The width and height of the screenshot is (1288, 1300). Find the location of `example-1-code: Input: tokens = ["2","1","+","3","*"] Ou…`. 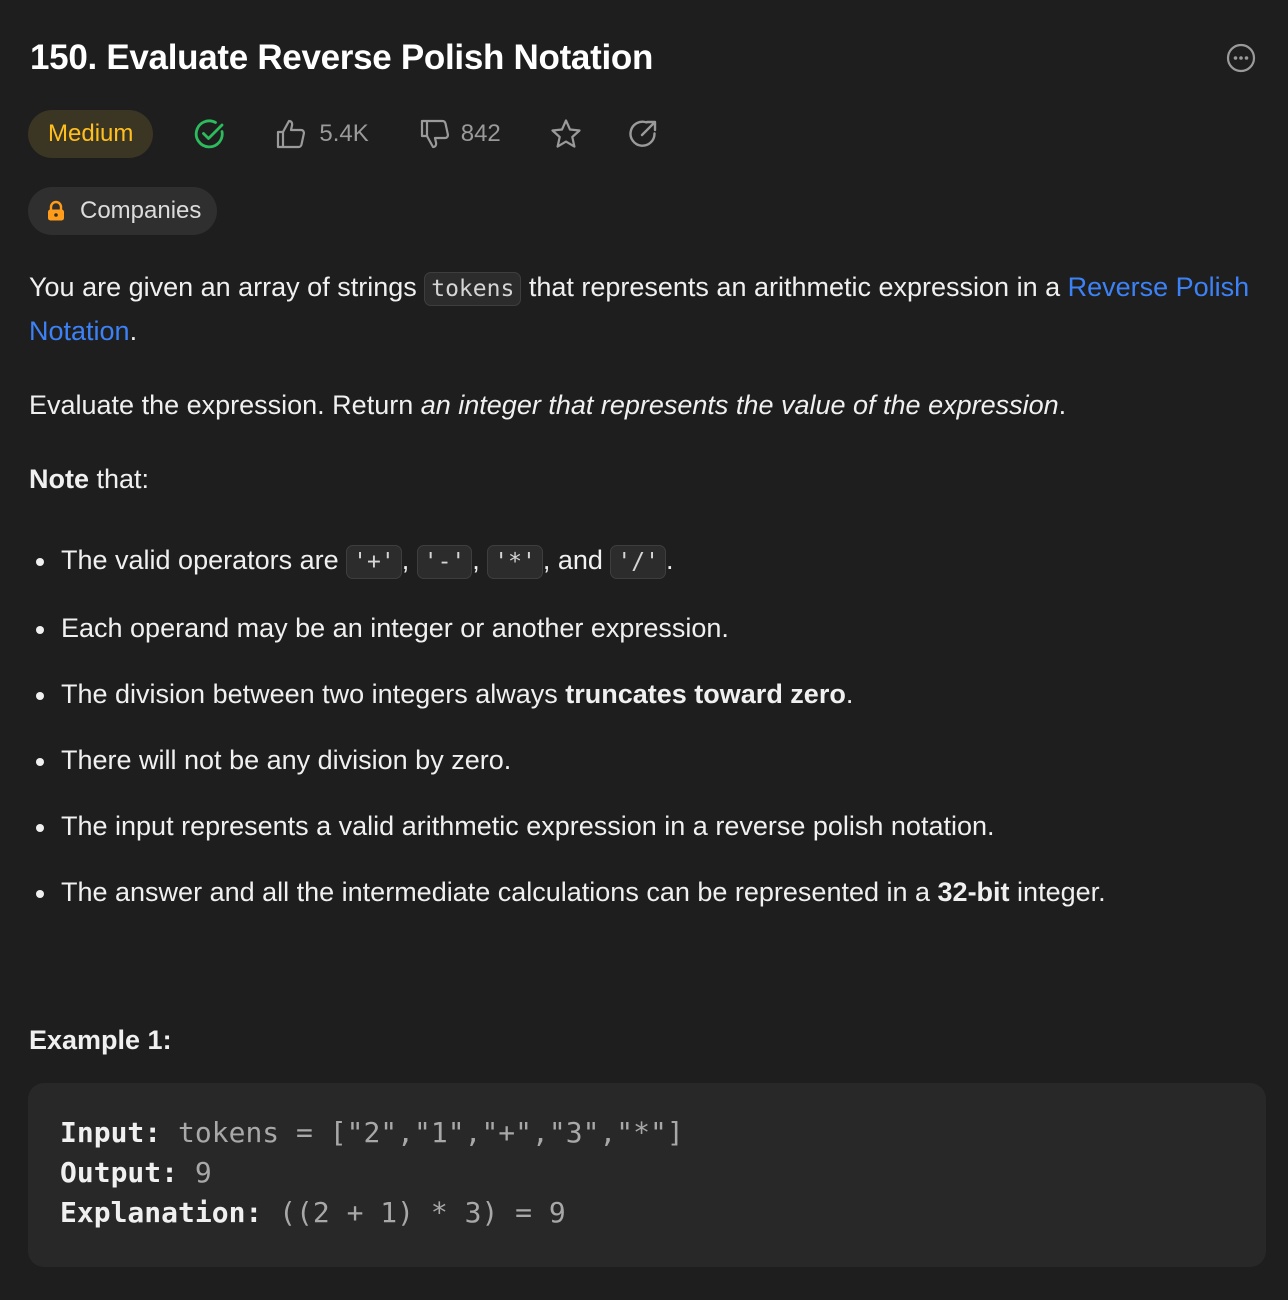

example-1-code: Input: tokens = ["2","1","+","3","*"] Ou… is located at coordinates (372, 1173).